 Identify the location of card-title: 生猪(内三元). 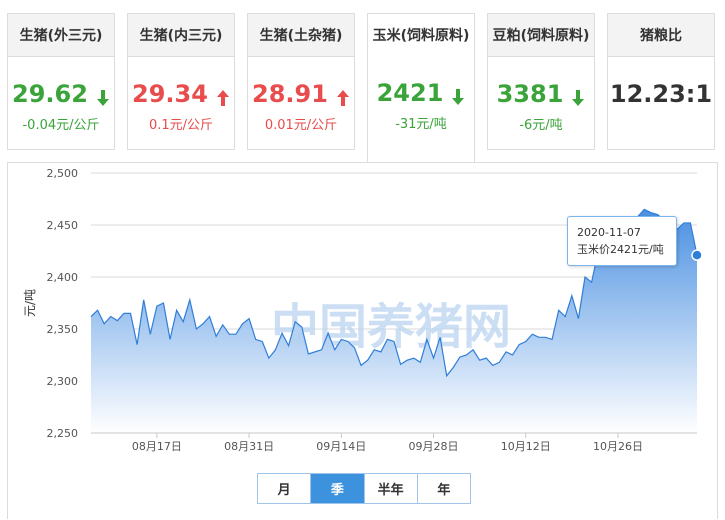
(181, 35).